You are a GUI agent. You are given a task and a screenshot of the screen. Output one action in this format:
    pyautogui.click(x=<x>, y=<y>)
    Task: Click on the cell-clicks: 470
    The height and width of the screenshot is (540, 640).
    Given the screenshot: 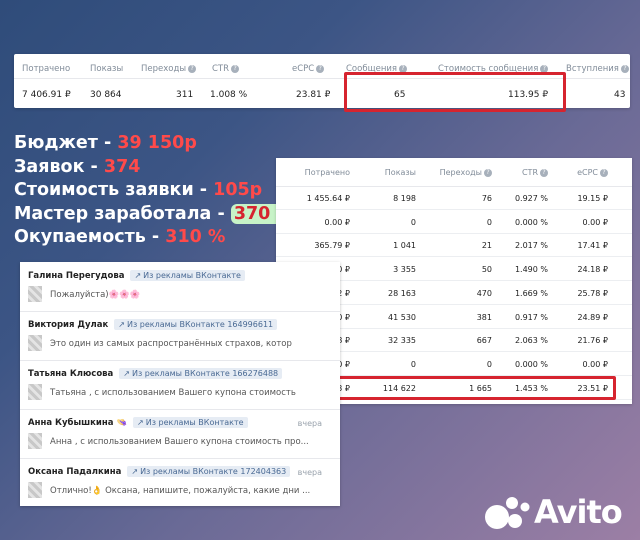 What is the action you would take?
    pyautogui.click(x=484, y=293)
    